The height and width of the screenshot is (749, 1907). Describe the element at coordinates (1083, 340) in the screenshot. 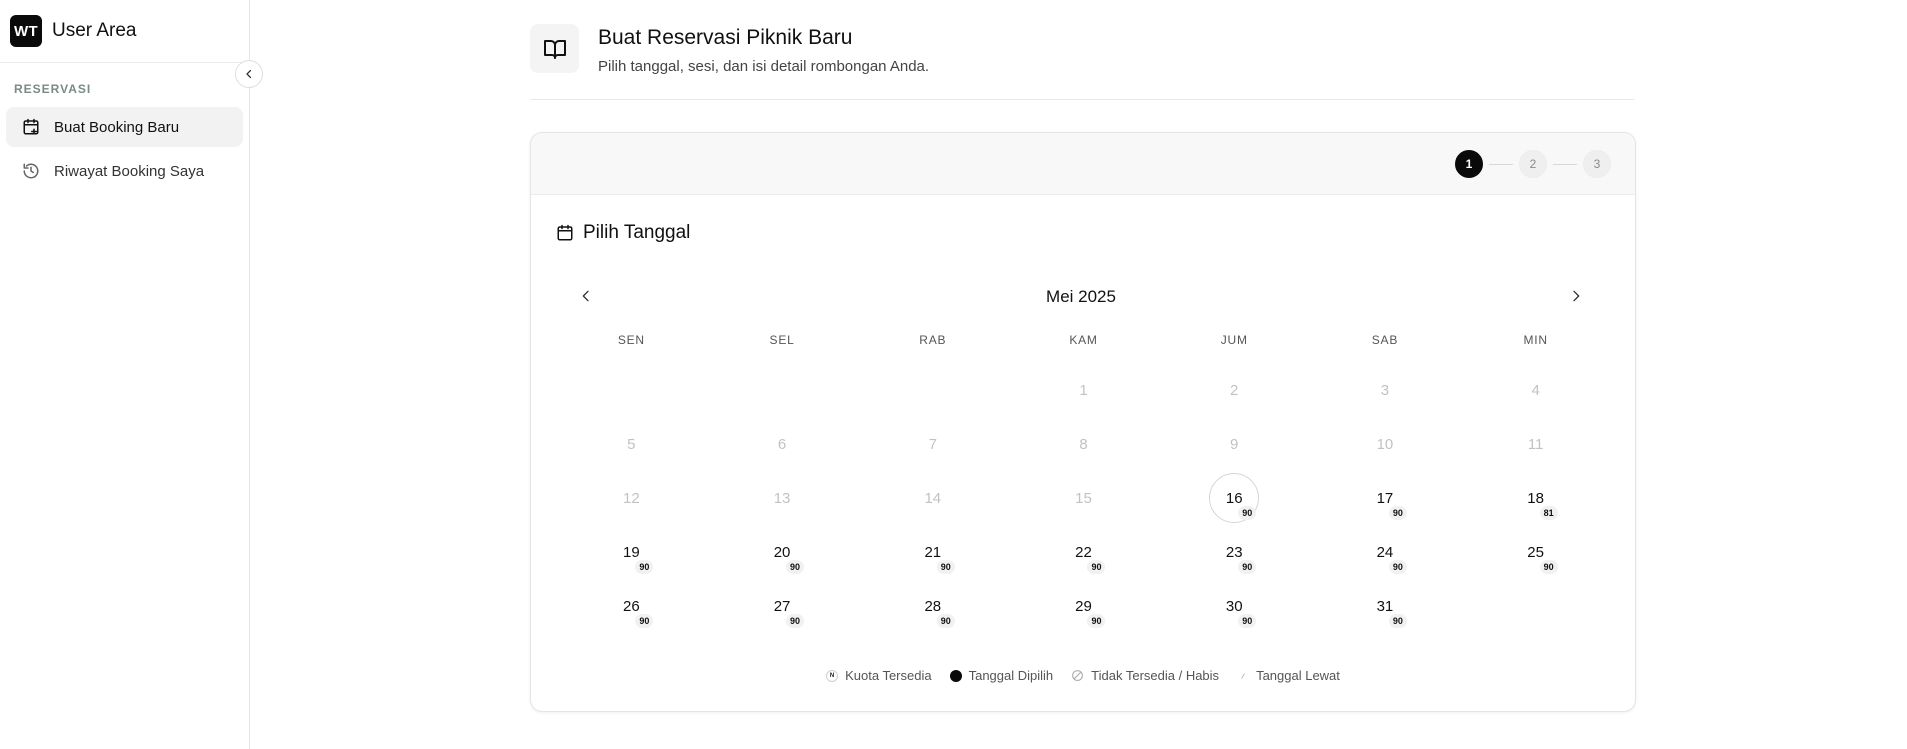

I see `weekday-label: KAM` at that location.